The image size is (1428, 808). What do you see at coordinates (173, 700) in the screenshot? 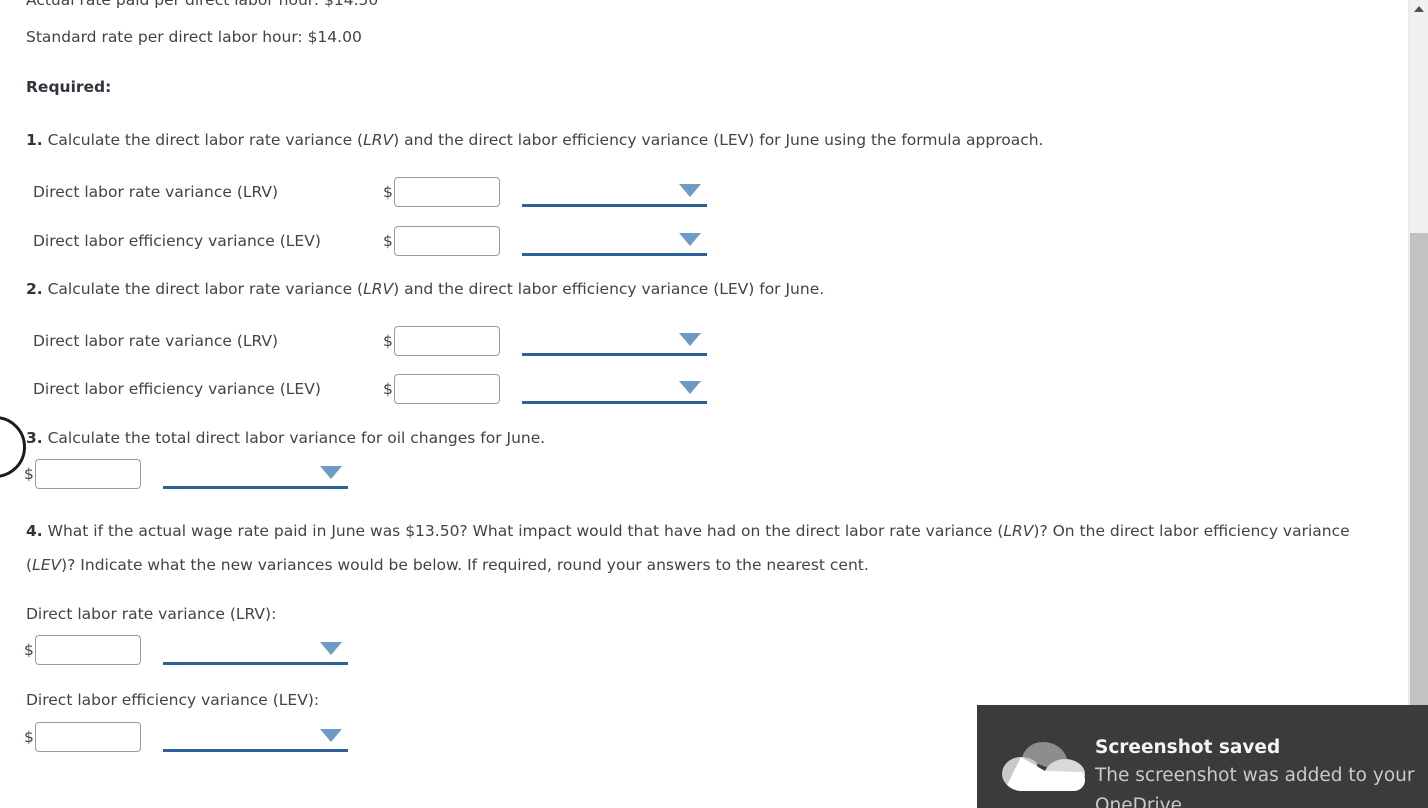
I see `q4-lev-sublabel: Direct labor efficiency variance (LEV):` at bounding box center [173, 700].